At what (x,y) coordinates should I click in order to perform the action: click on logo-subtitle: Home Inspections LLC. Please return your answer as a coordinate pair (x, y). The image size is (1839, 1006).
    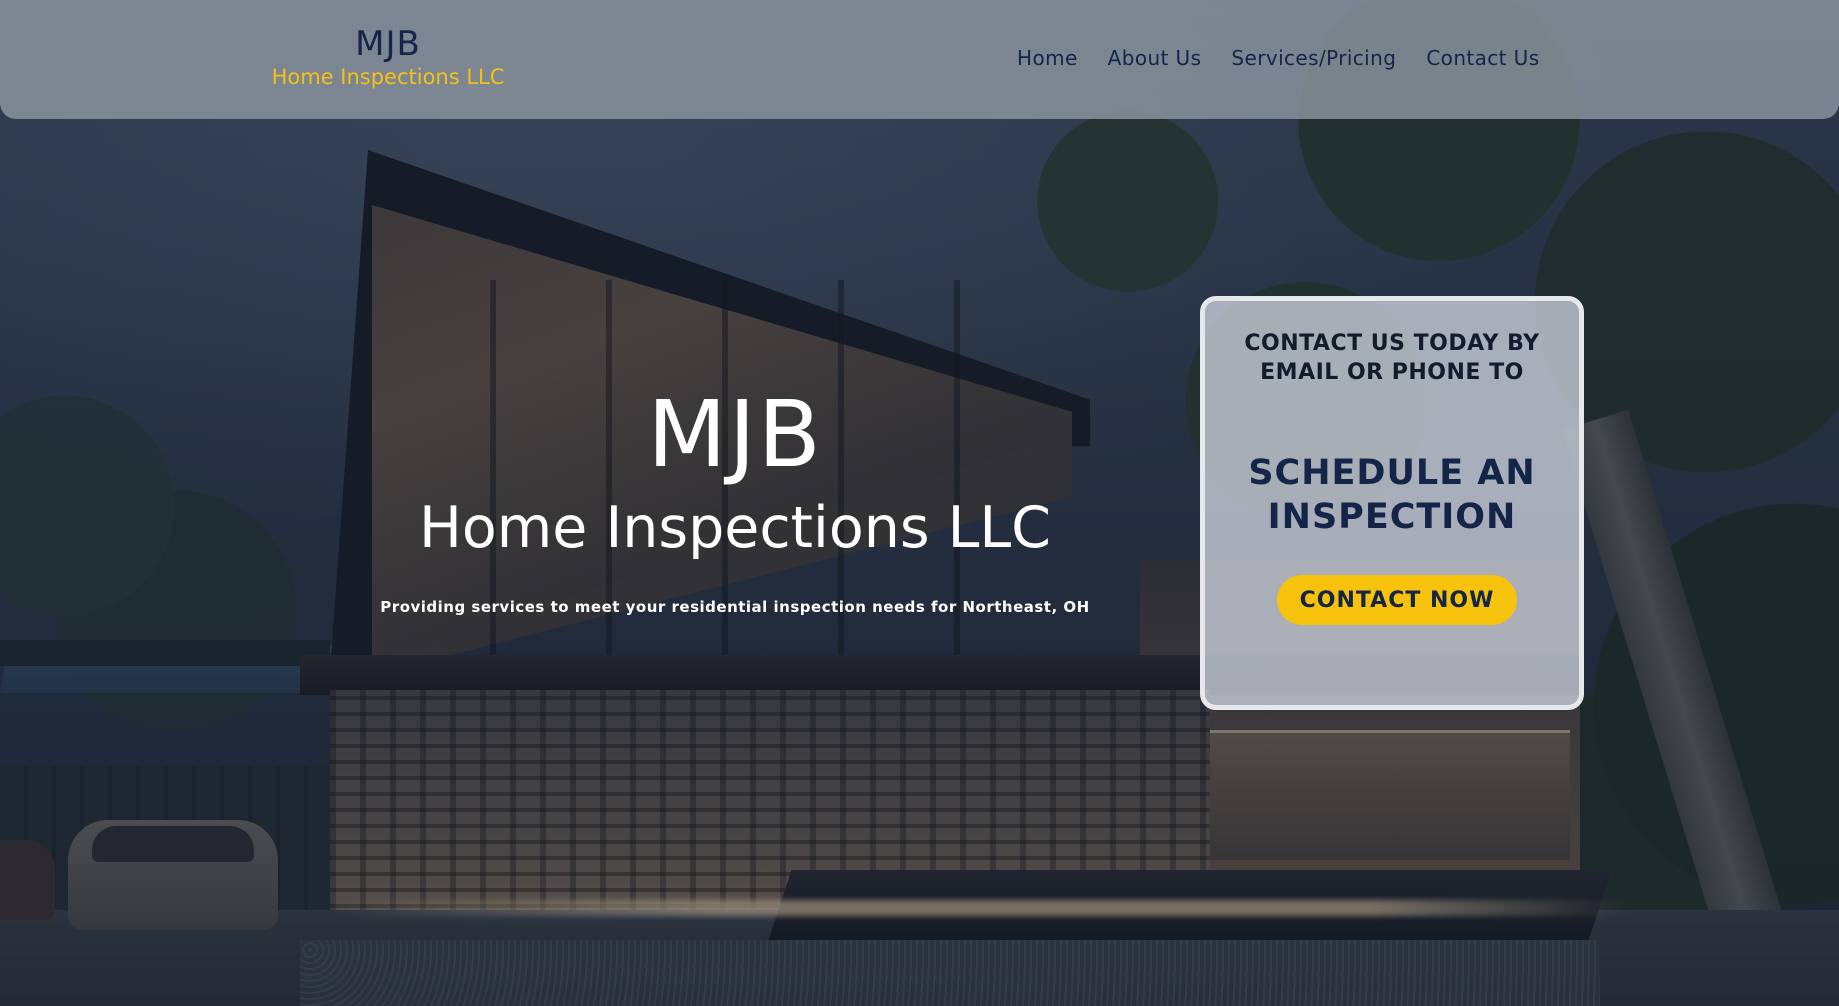
    Looking at the image, I should click on (388, 77).